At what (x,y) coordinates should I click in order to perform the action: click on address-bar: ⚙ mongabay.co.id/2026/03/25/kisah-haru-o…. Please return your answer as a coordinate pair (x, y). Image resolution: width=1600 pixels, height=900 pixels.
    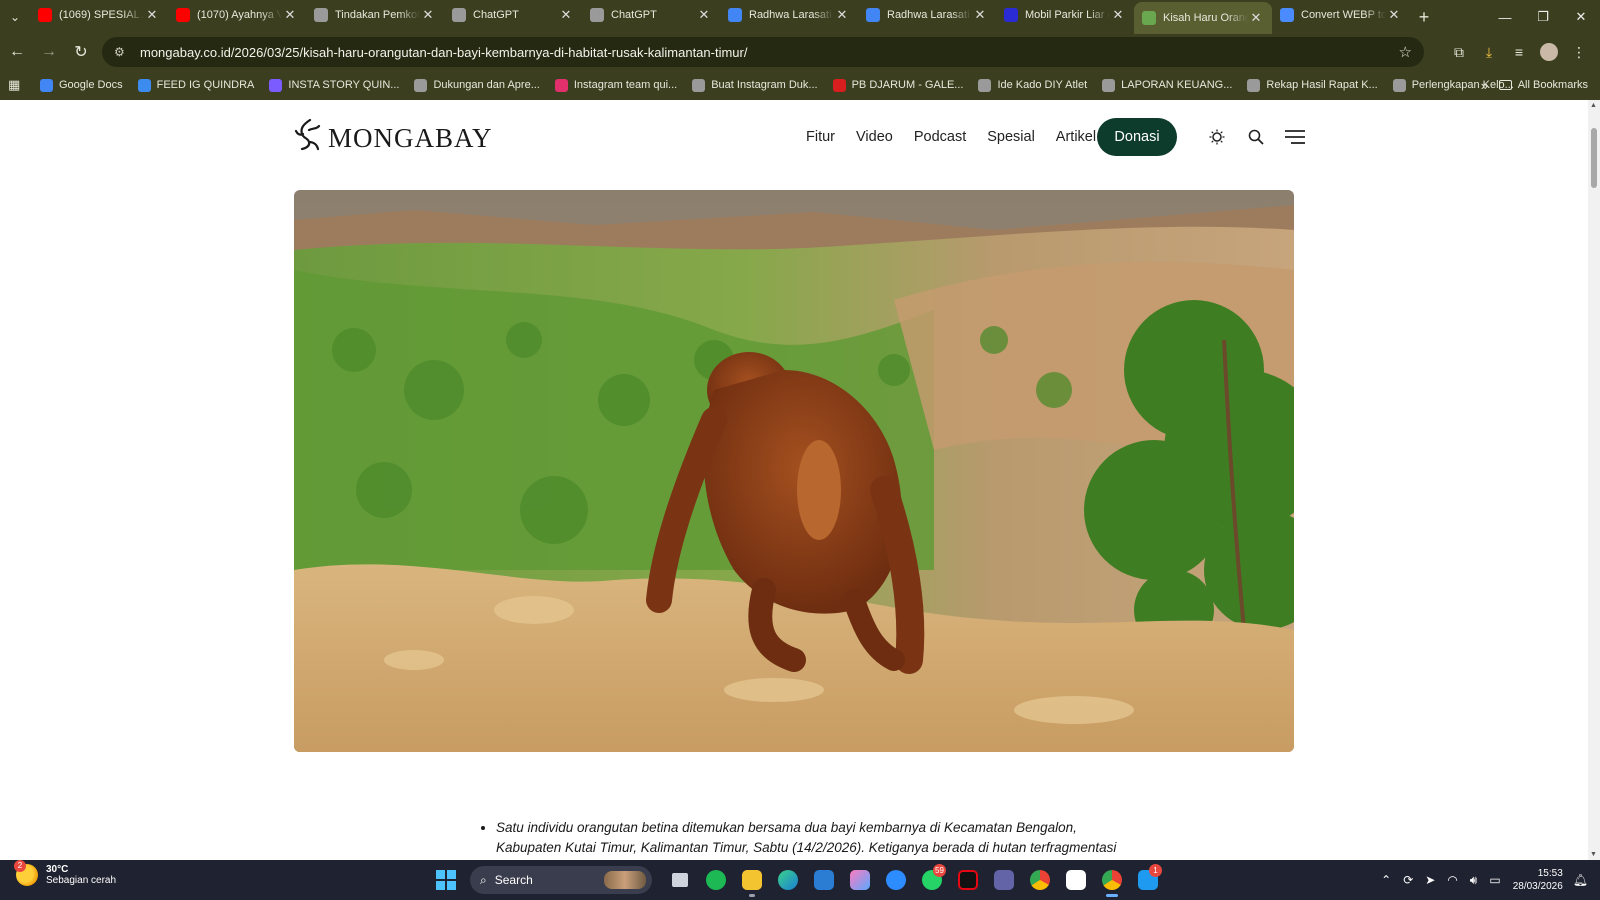
    Looking at the image, I should click on (763, 52).